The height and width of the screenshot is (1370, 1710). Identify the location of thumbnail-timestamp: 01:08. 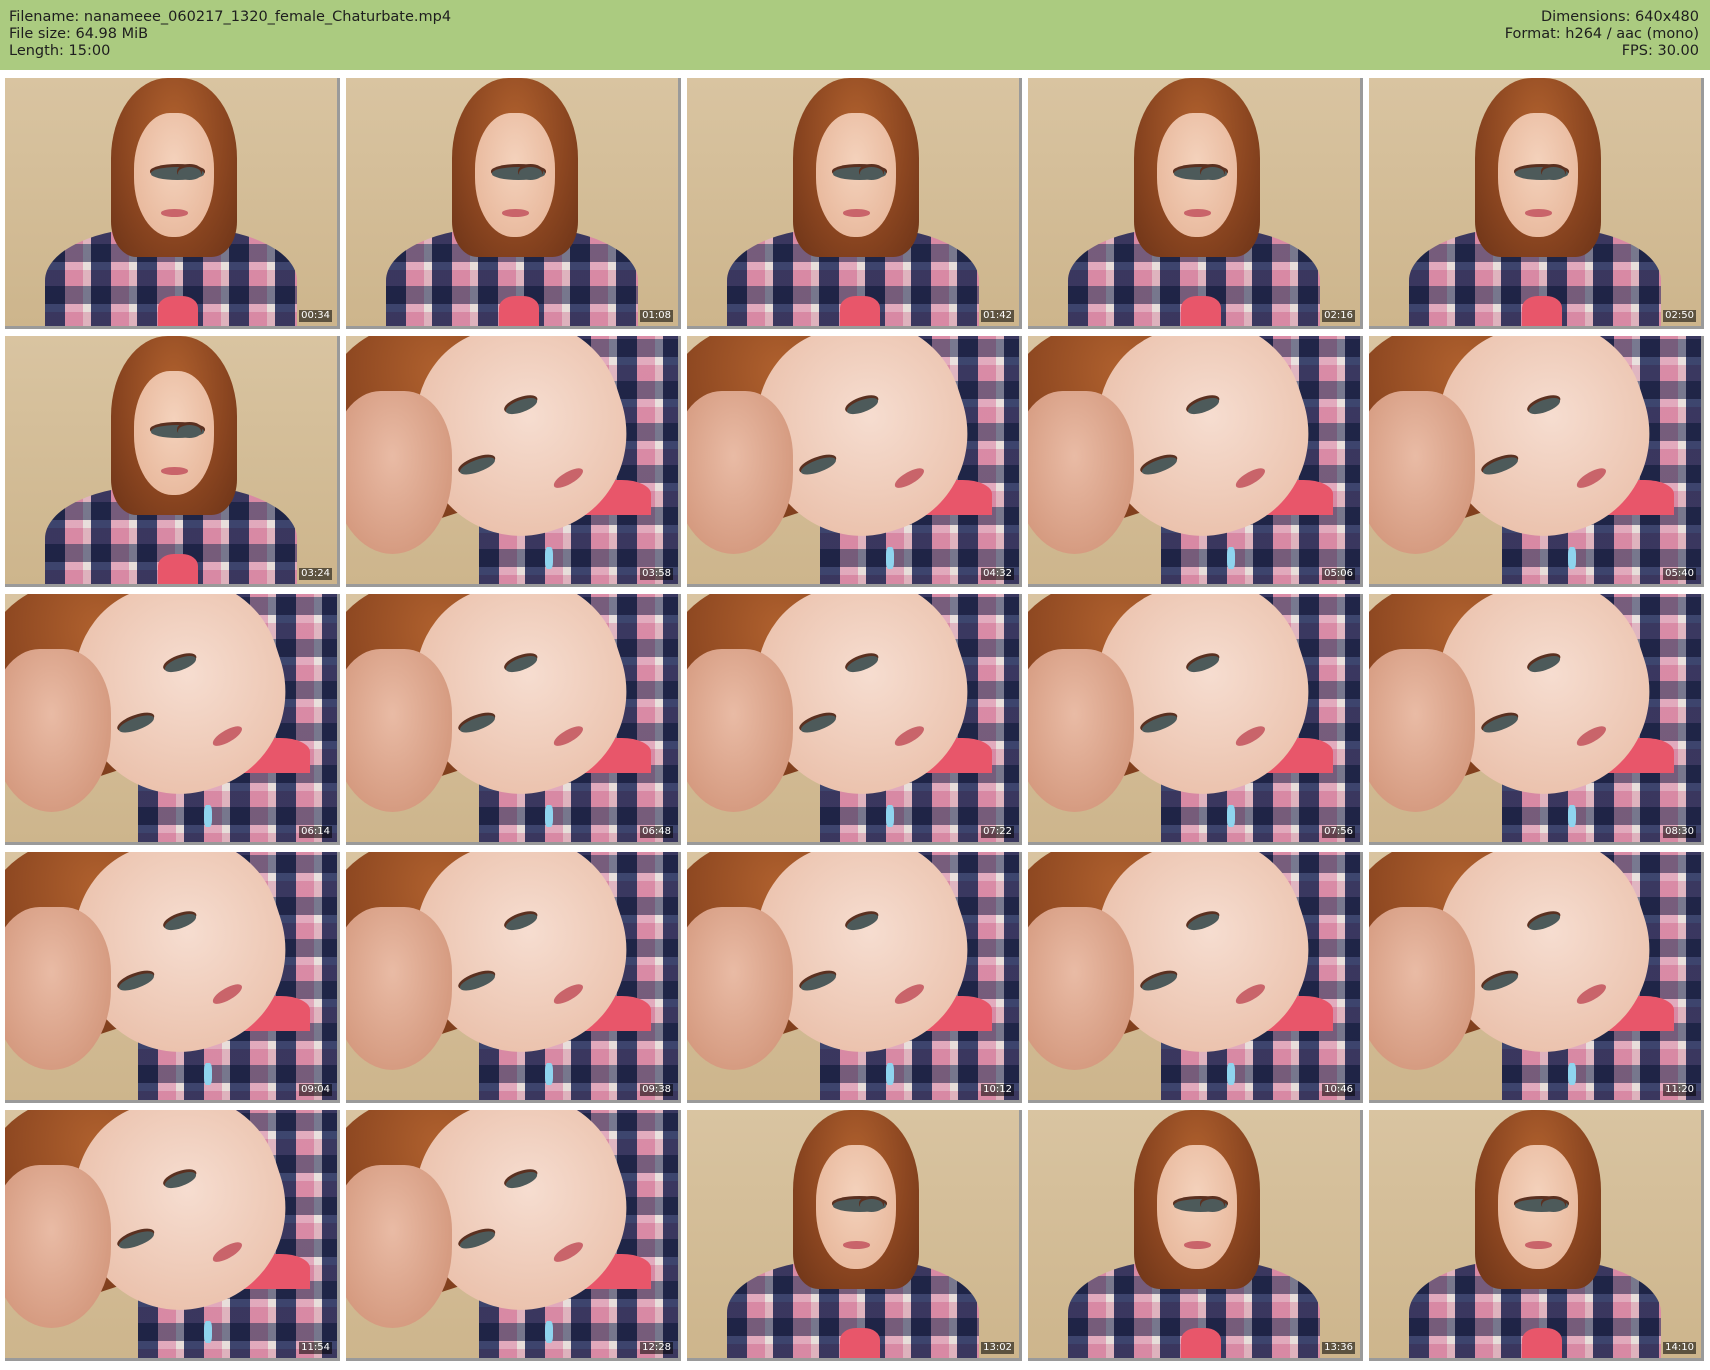
(656, 316).